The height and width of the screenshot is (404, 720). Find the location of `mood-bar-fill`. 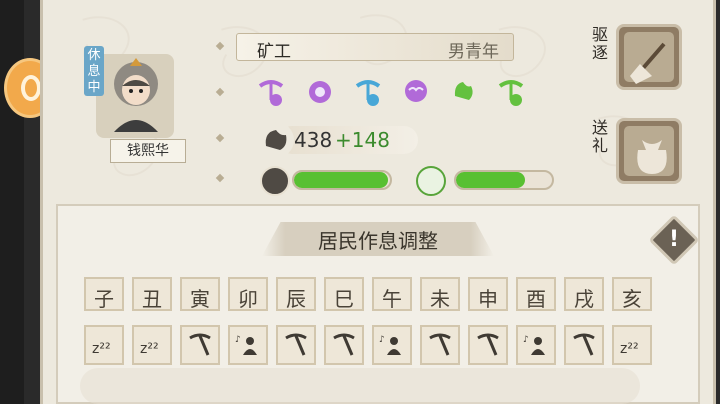

mood-bar-fill is located at coordinates (491, 180).